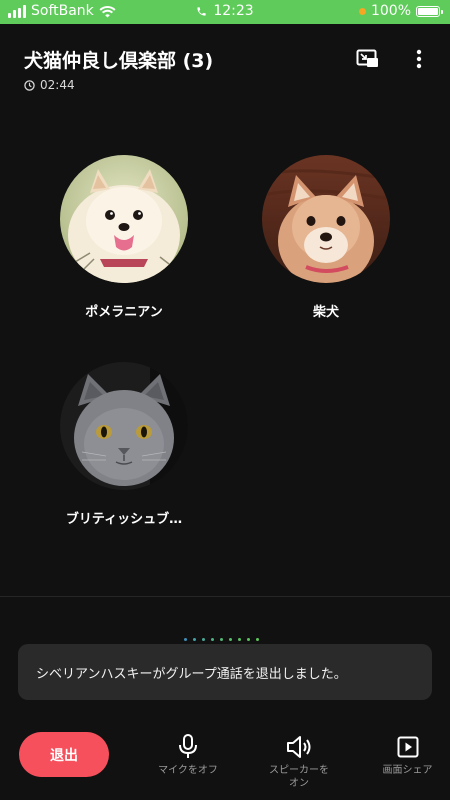  I want to click on call-duration: 02:44, so click(49, 85).